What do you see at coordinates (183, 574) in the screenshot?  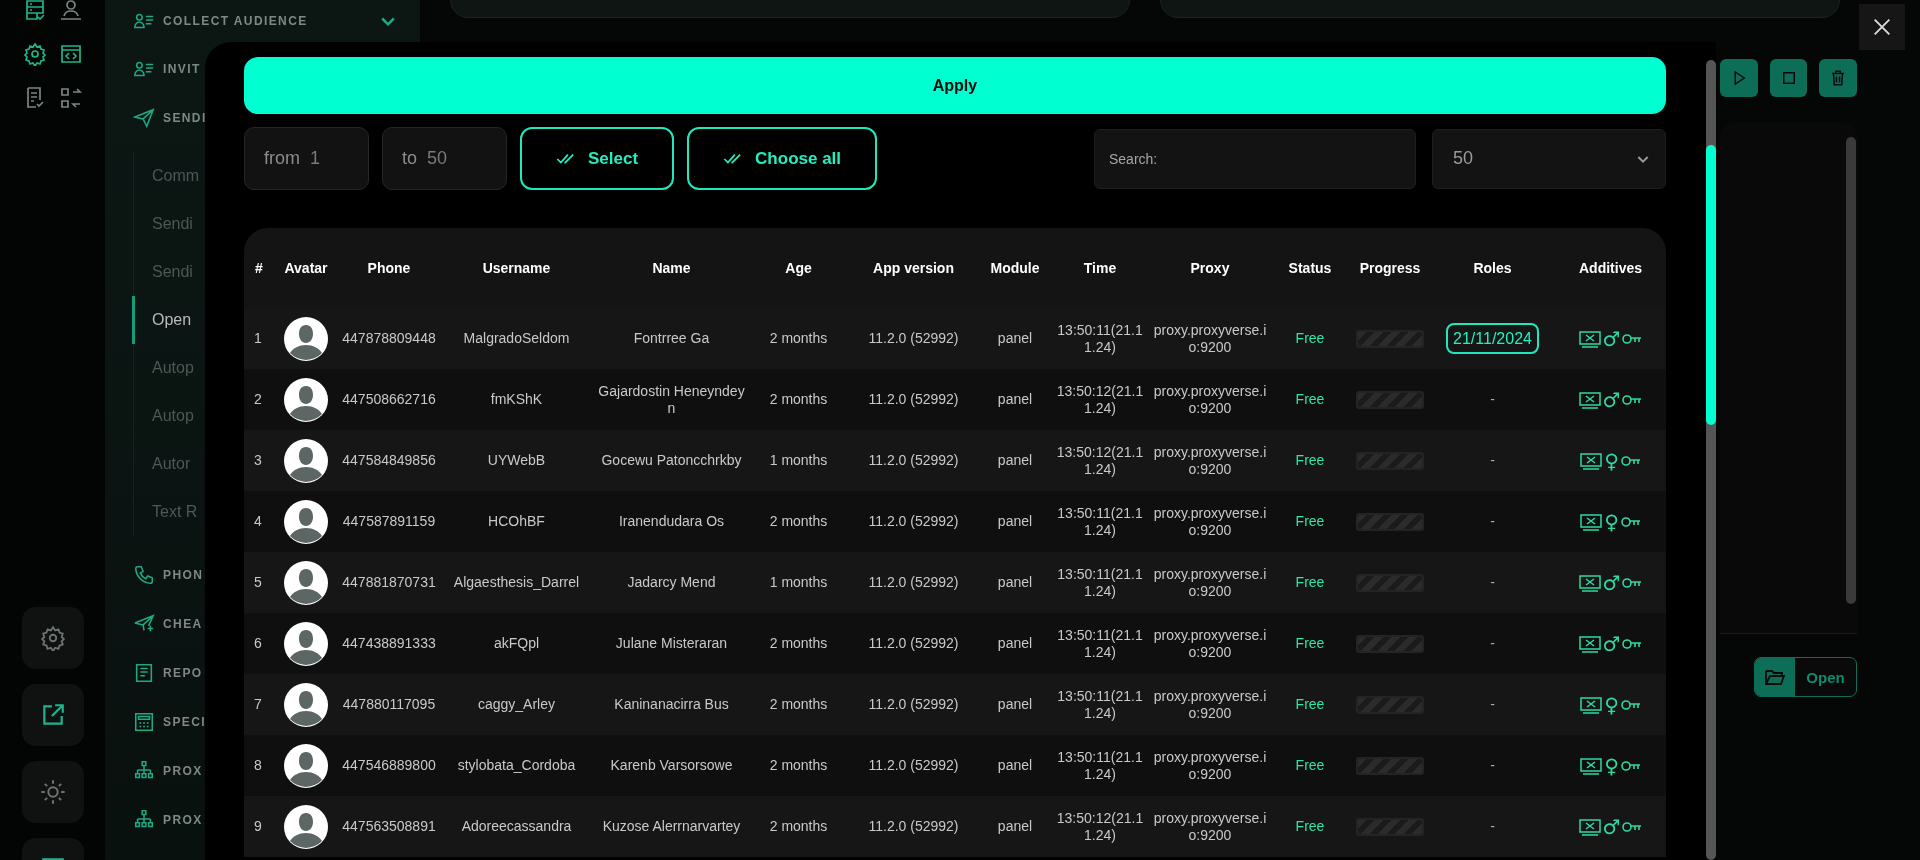 I see `section-label: PHON` at bounding box center [183, 574].